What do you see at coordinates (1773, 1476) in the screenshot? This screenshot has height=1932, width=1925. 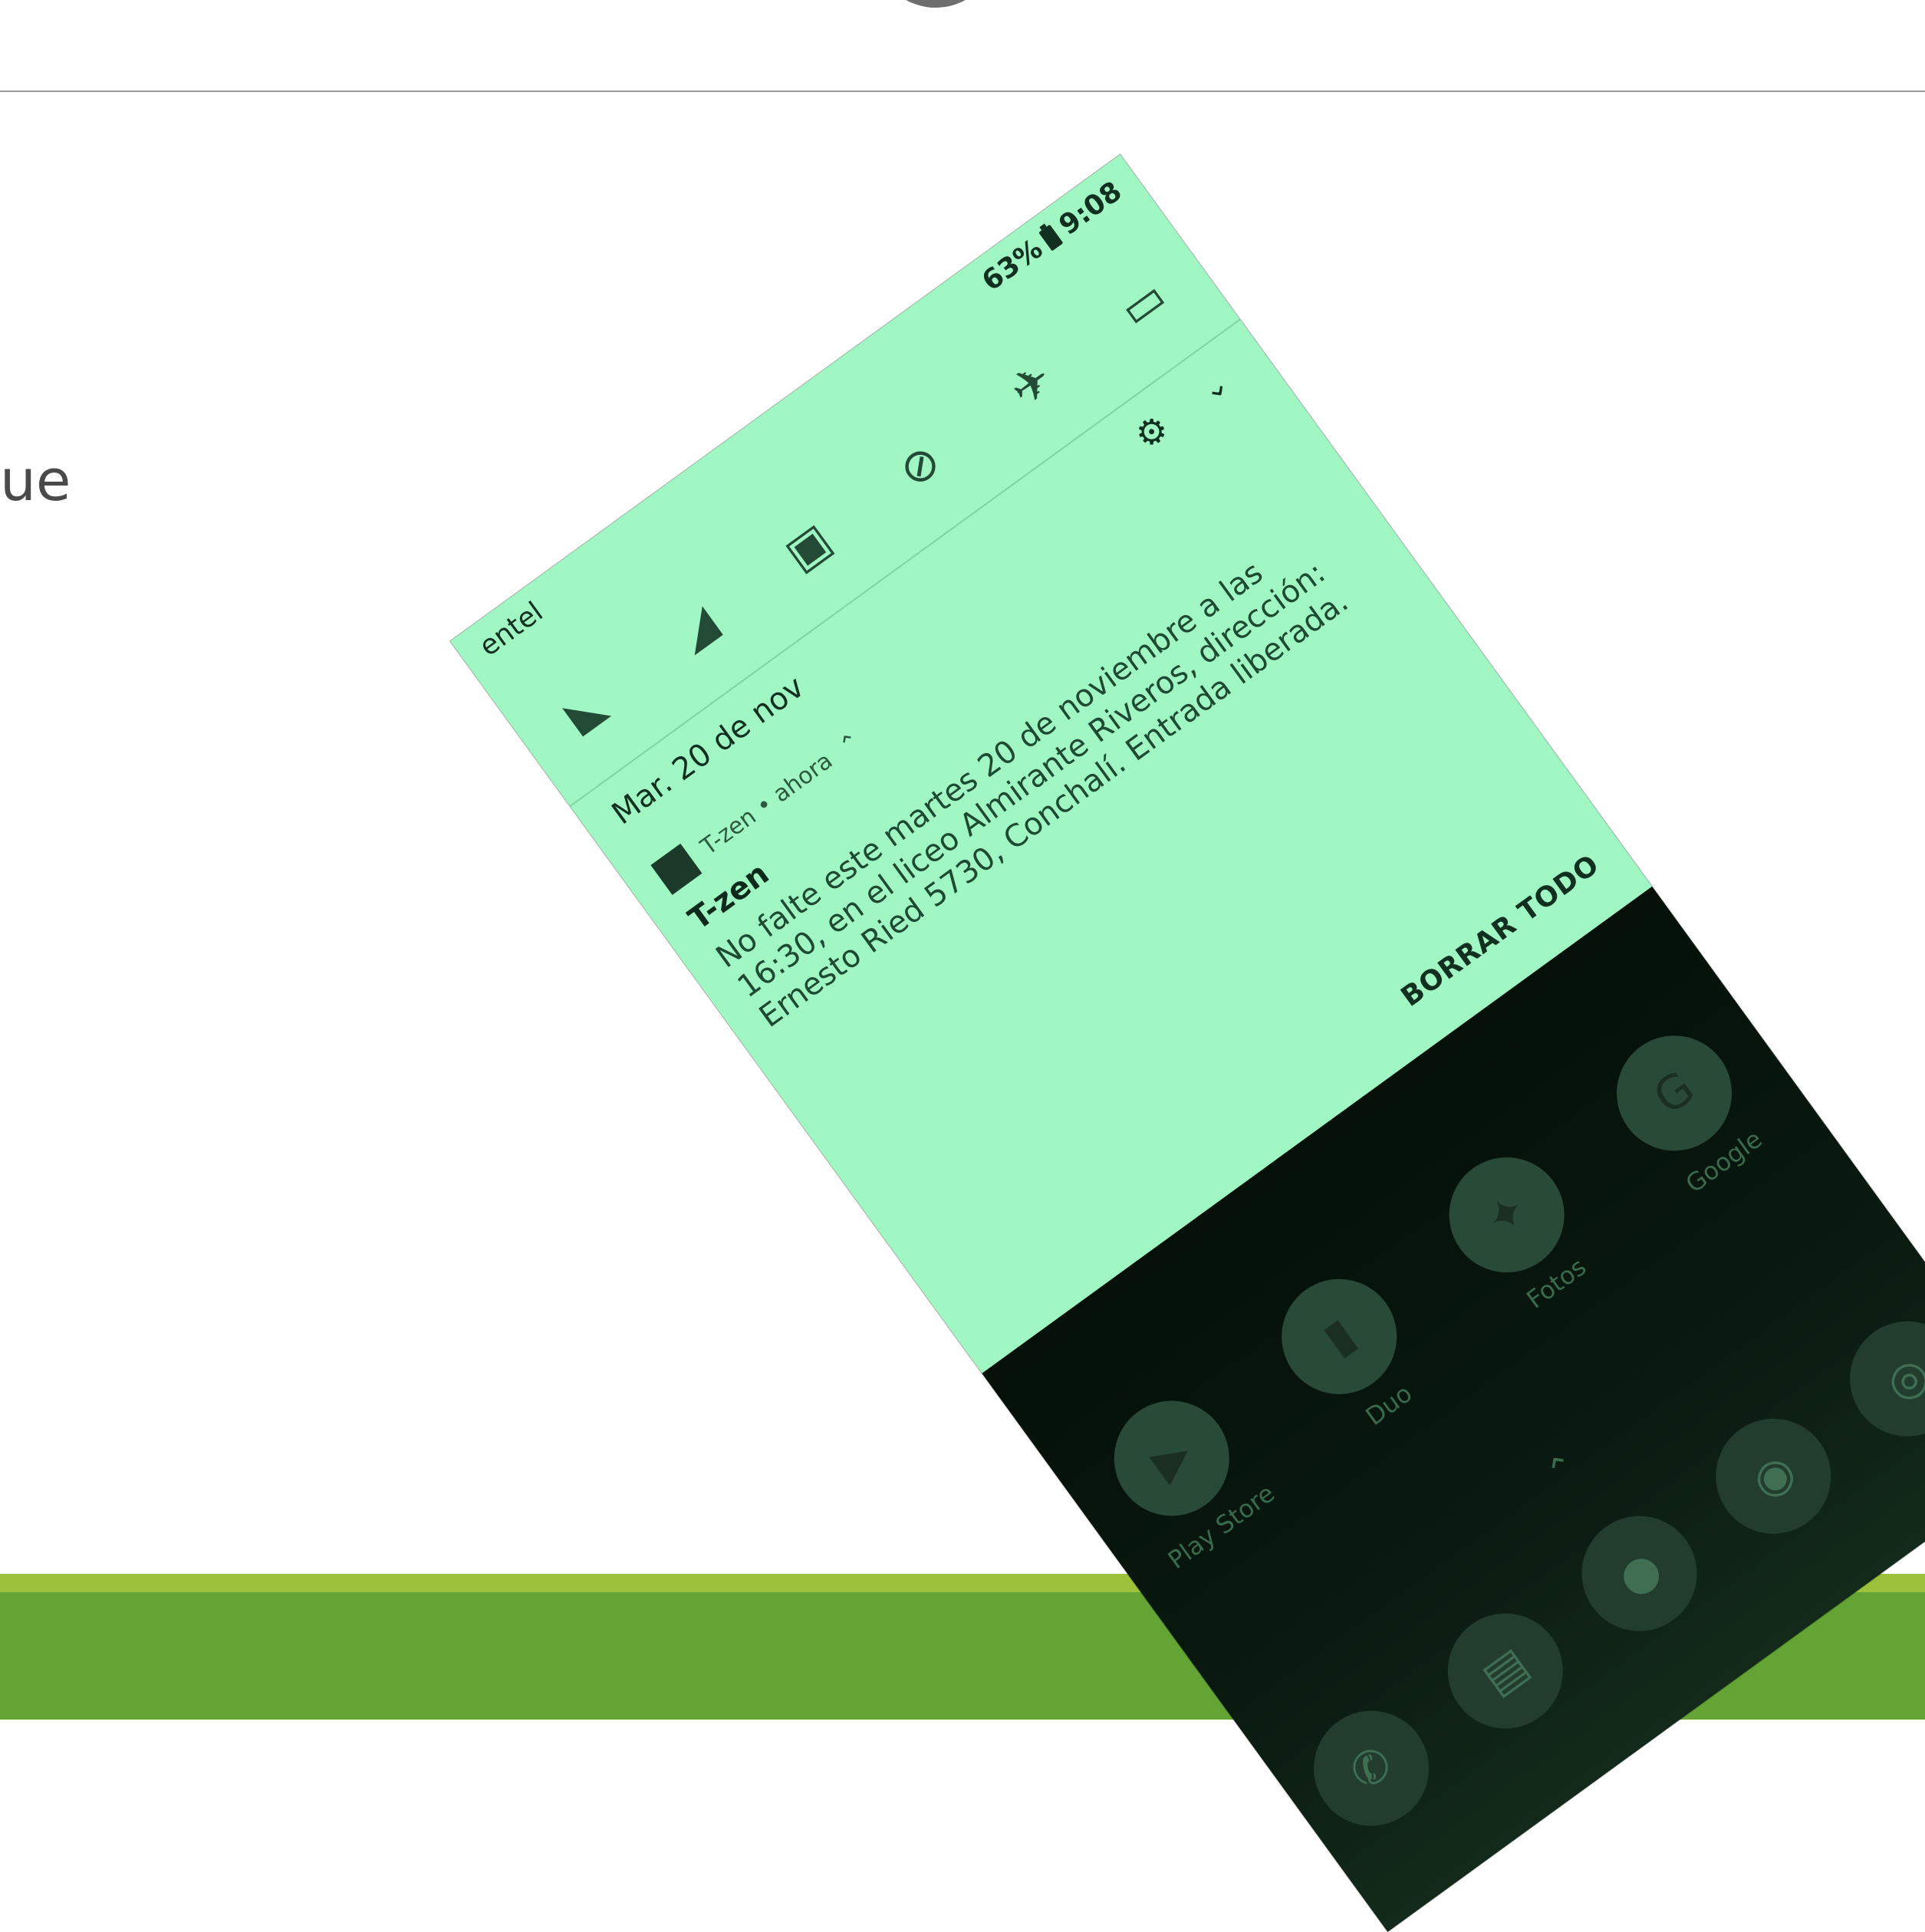 I see `camera-icon: ◉` at bounding box center [1773, 1476].